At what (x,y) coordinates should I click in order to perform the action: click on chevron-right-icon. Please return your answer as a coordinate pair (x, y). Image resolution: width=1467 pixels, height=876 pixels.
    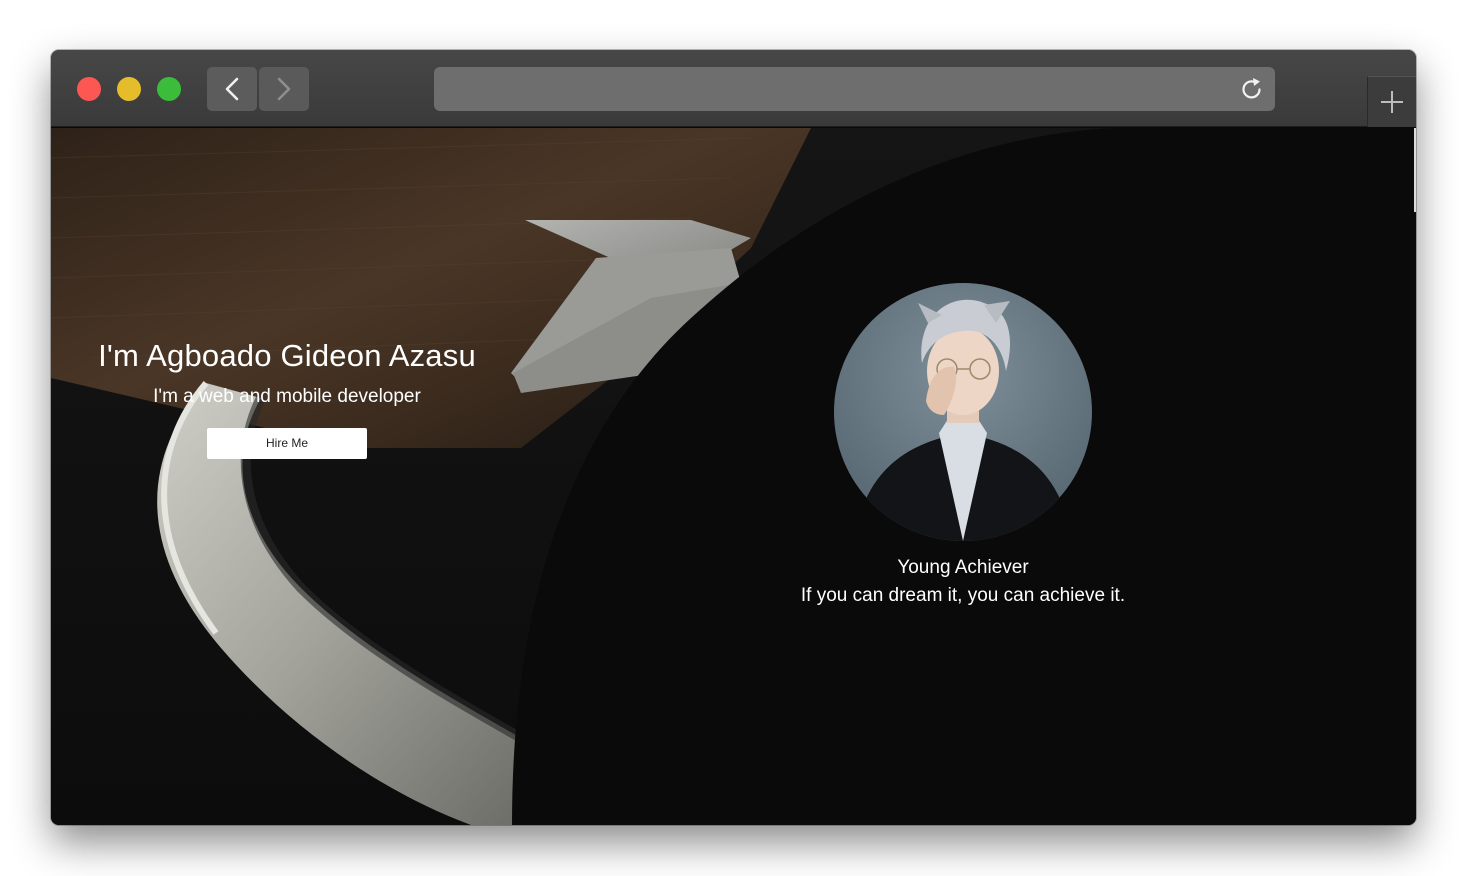
    Looking at the image, I should click on (284, 89).